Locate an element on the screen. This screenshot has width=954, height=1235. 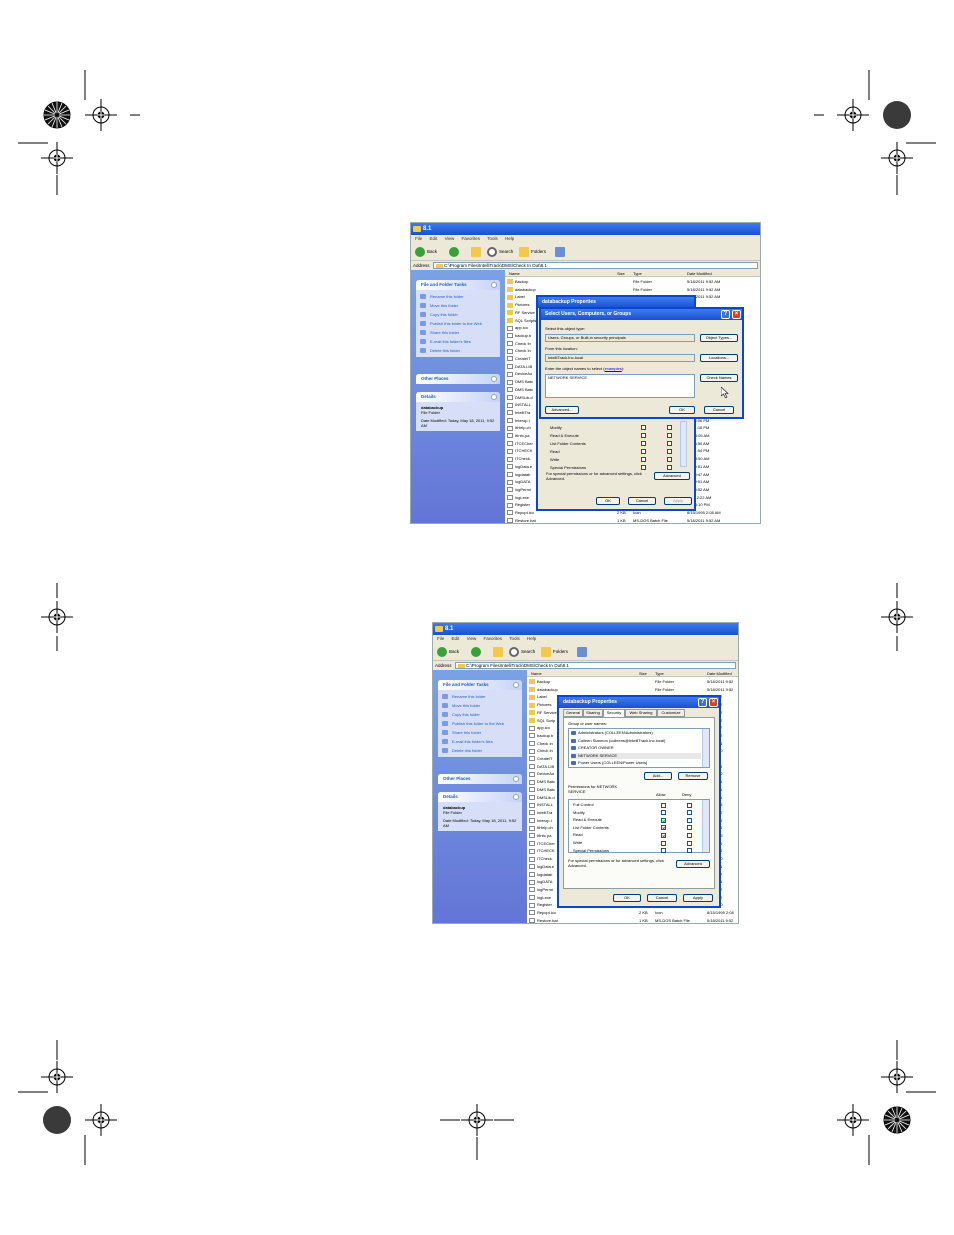
file-row: Register is located at coordinates (540, 904).